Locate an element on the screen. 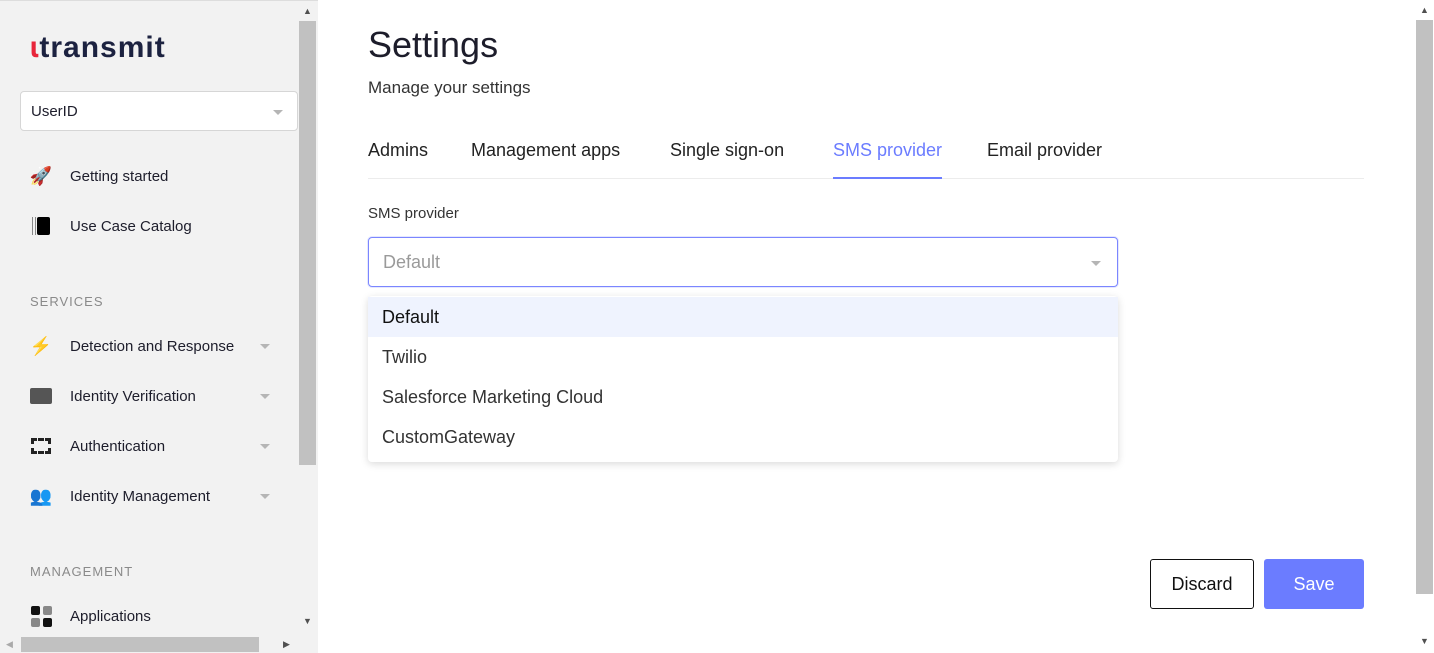 The height and width of the screenshot is (653, 1434). services-heading: SERVICES is located at coordinates (67, 301).